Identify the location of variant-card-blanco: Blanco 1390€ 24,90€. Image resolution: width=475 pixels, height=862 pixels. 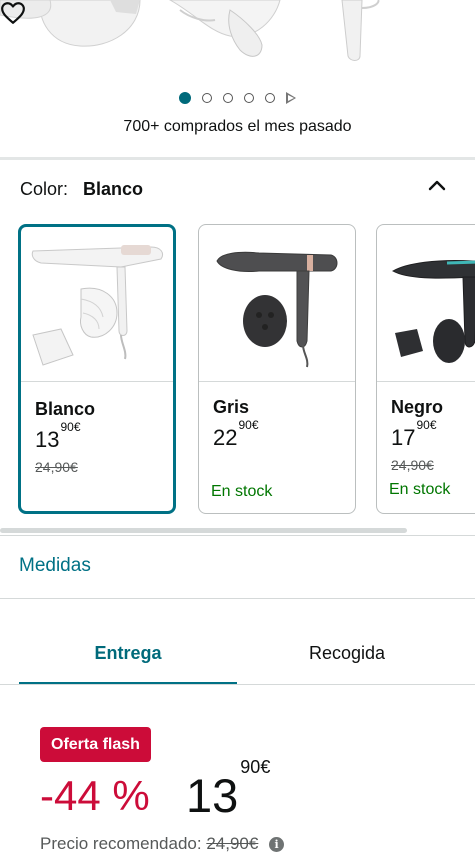
(97, 369).